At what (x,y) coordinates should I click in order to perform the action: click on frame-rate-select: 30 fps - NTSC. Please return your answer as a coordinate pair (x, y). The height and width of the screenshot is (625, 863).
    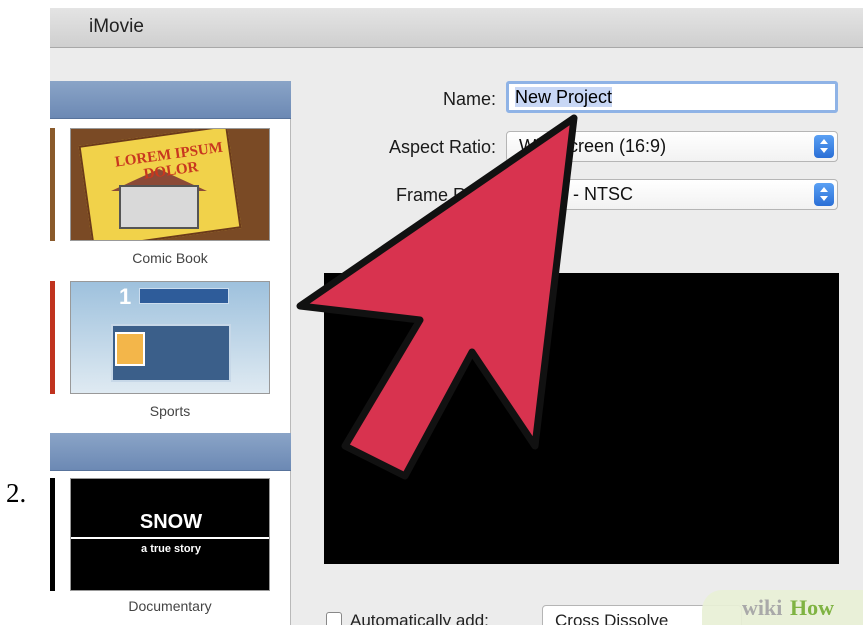
    Looking at the image, I should click on (672, 194).